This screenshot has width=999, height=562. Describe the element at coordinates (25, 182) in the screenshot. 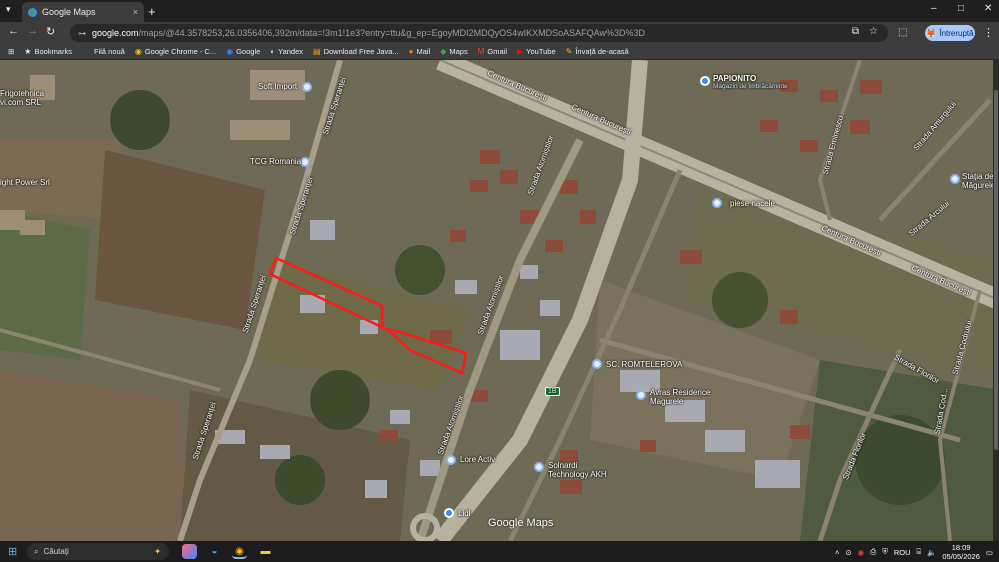

I see `place-label: ight Power Srl` at that location.